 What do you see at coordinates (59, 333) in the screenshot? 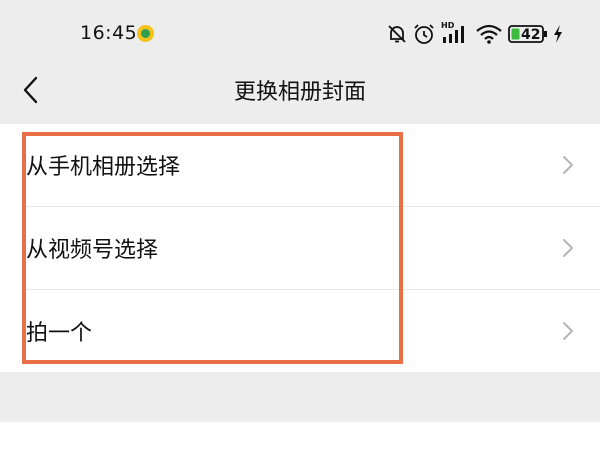
I see `menu-item-label: 拍一个` at bounding box center [59, 333].